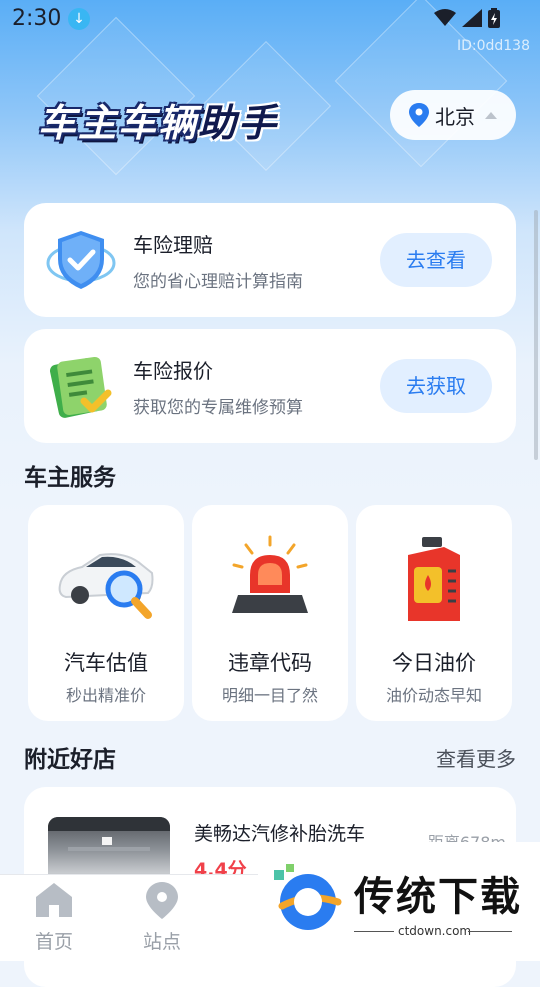 The image size is (540, 987). What do you see at coordinates (270, 386) in the screenshot?
I see `insurance-quote-card: 车险报价 获取您的专属维修预算 去获取` at bounding box center [270, 386].